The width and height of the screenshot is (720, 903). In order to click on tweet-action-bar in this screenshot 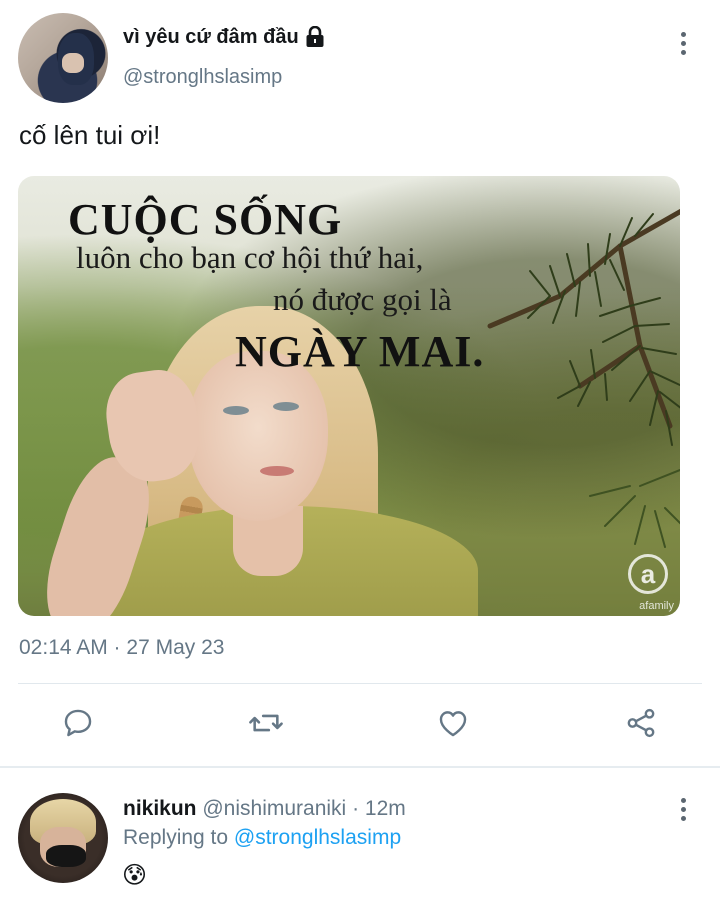, I will do `click(360, 725)`.